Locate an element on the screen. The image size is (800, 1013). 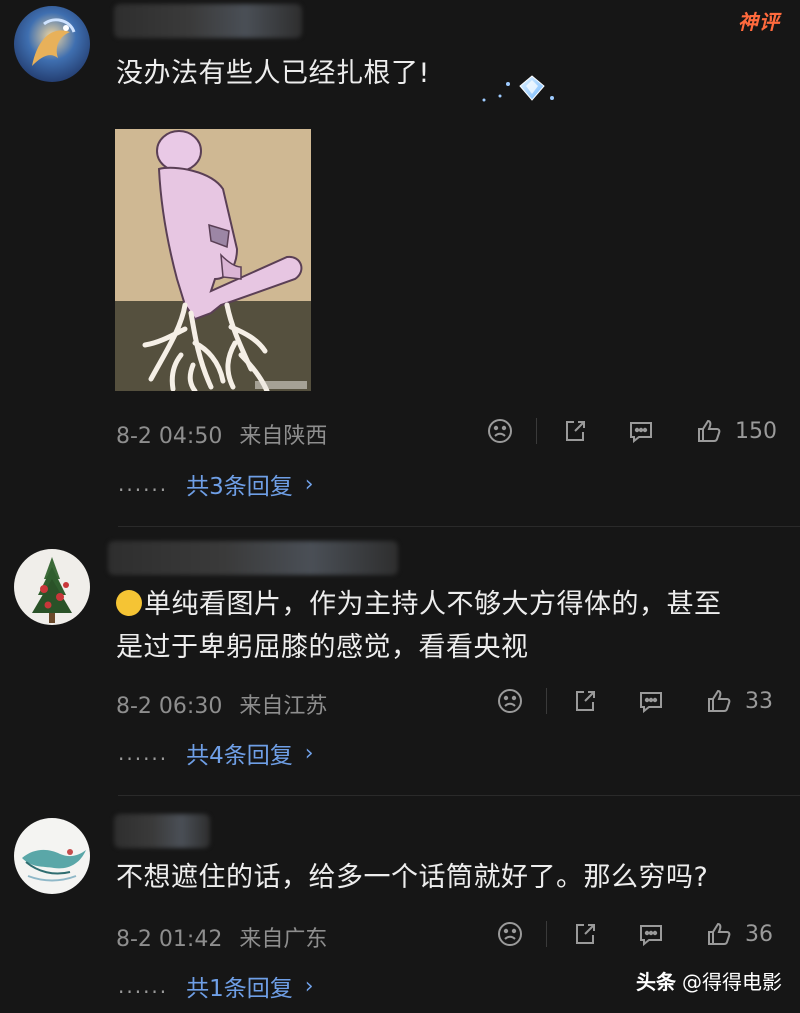
comment-text: 单纯看图片，作为主持人不够大方得体的，甚至 是过于卑躬屈膝的感觉，看看央视 is located at coordinates (419, 626).